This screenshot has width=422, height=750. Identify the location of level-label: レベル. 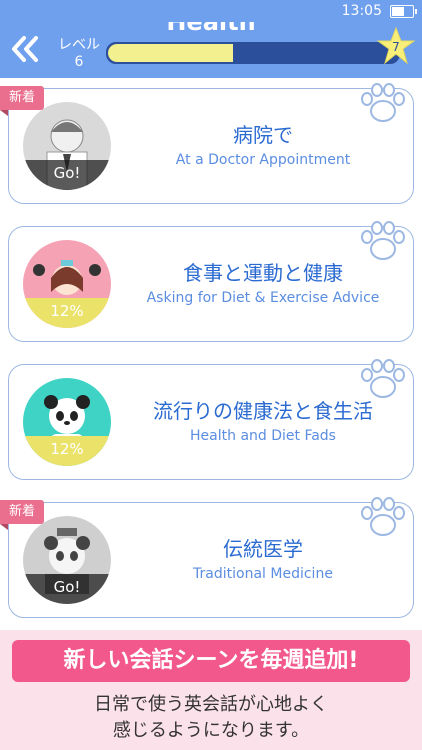
(79, 45).